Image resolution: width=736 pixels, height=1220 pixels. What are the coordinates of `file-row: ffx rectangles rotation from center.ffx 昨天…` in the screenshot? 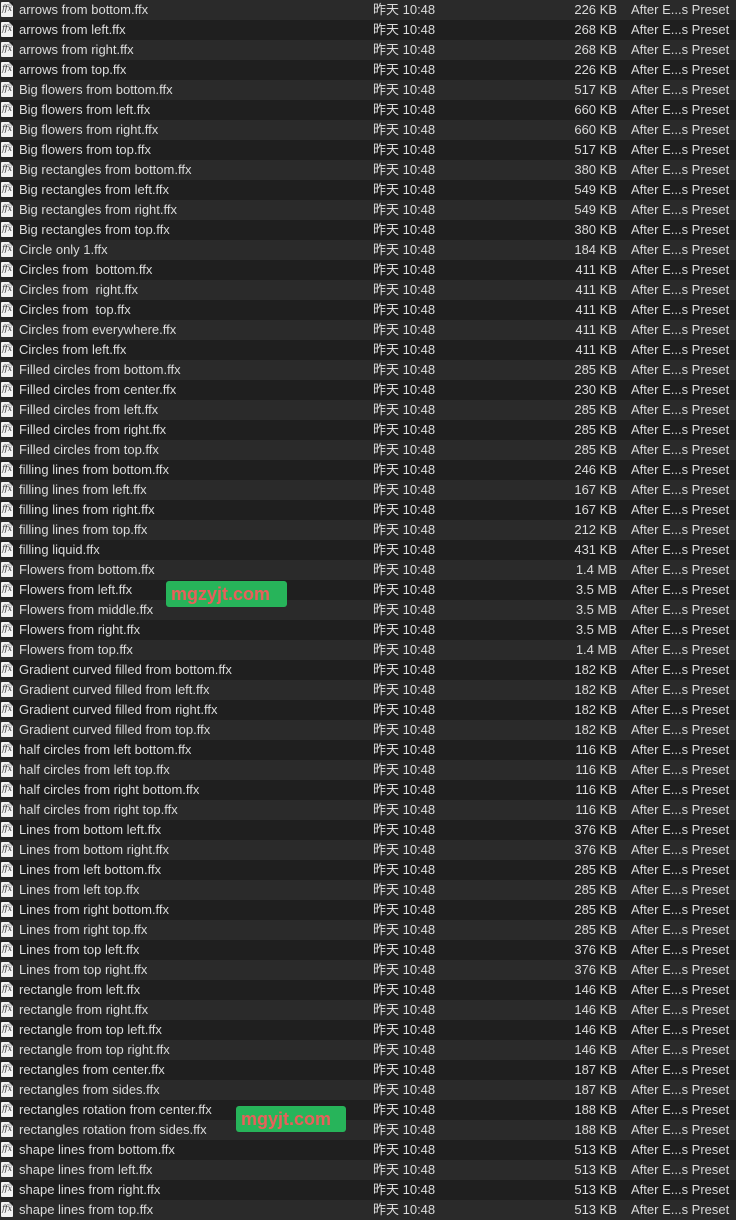 It's located at (368, 1110).